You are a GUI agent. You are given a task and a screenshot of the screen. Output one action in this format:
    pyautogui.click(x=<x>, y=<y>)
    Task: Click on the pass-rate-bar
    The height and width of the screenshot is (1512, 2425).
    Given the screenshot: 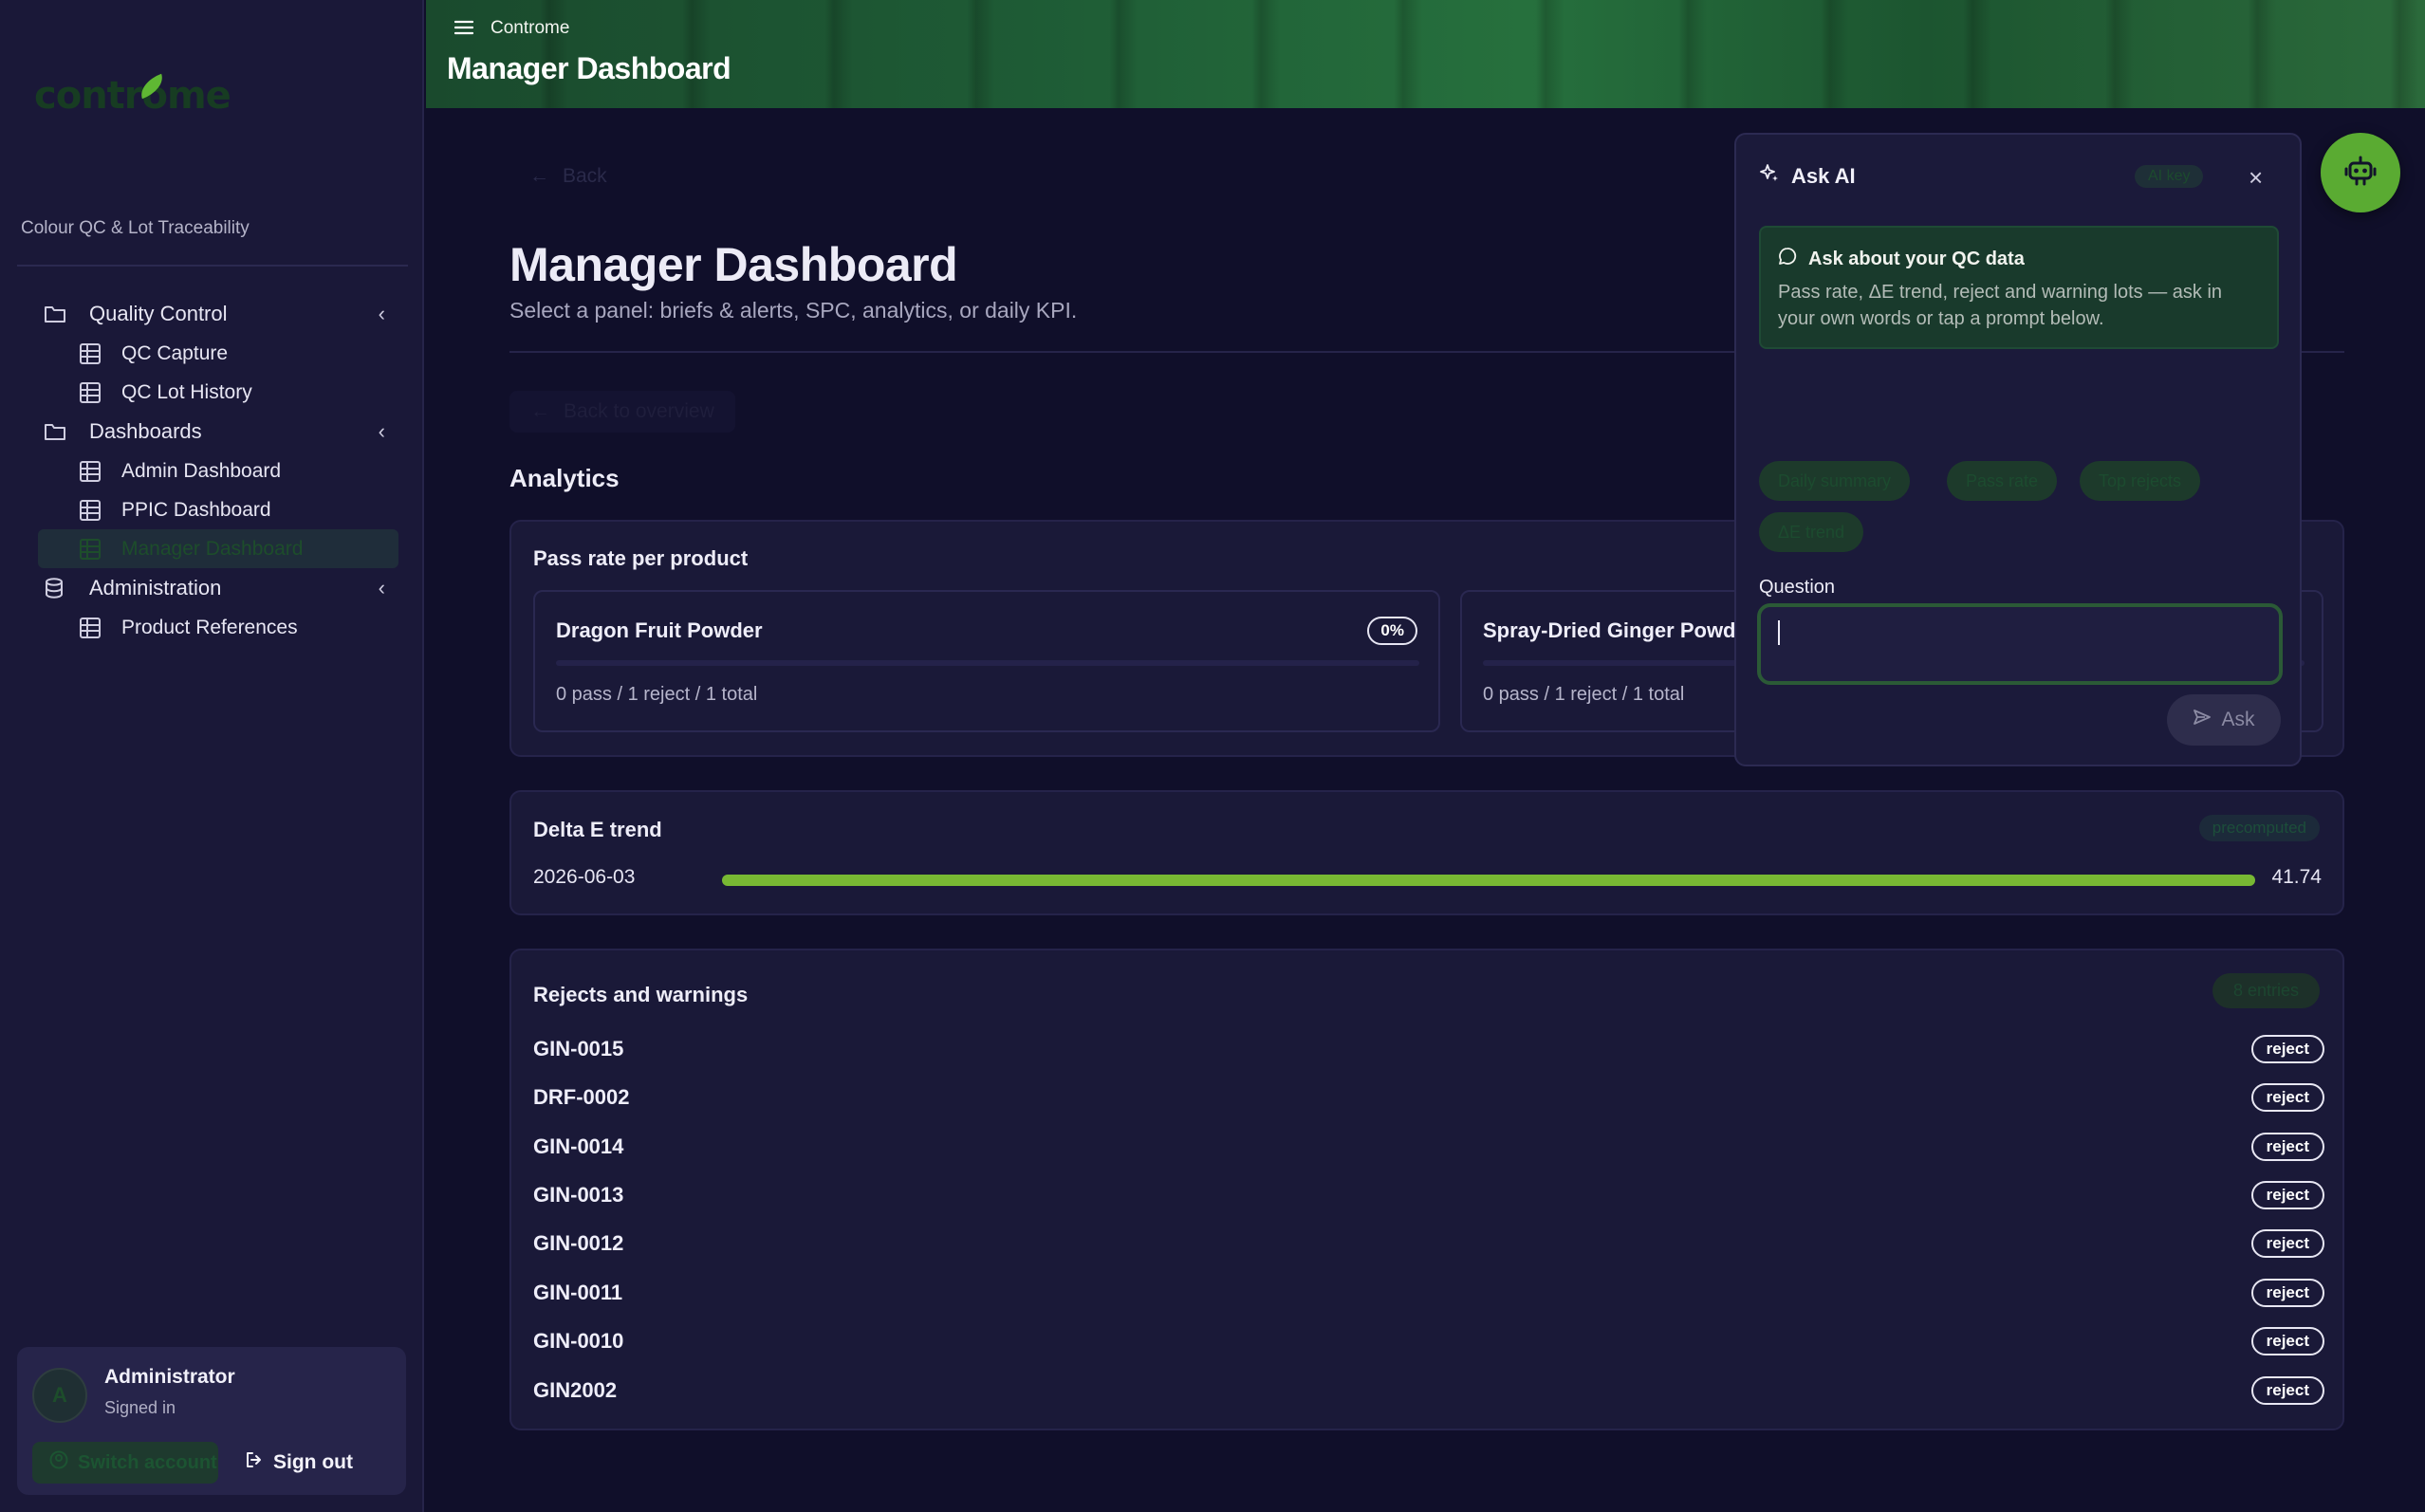 What is the action you would take?
    pyautogui.click(x=987, y=663)
    